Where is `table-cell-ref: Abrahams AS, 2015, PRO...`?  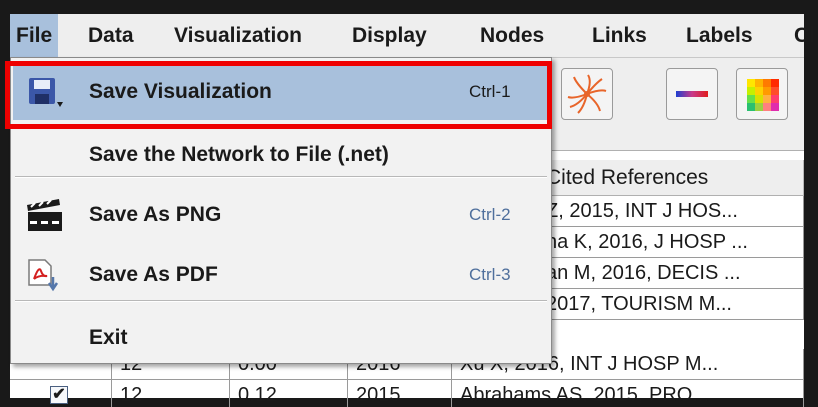
table-cell-ref: Abrahams AS, 2015, PRO... is located at coordinates (628, 393).